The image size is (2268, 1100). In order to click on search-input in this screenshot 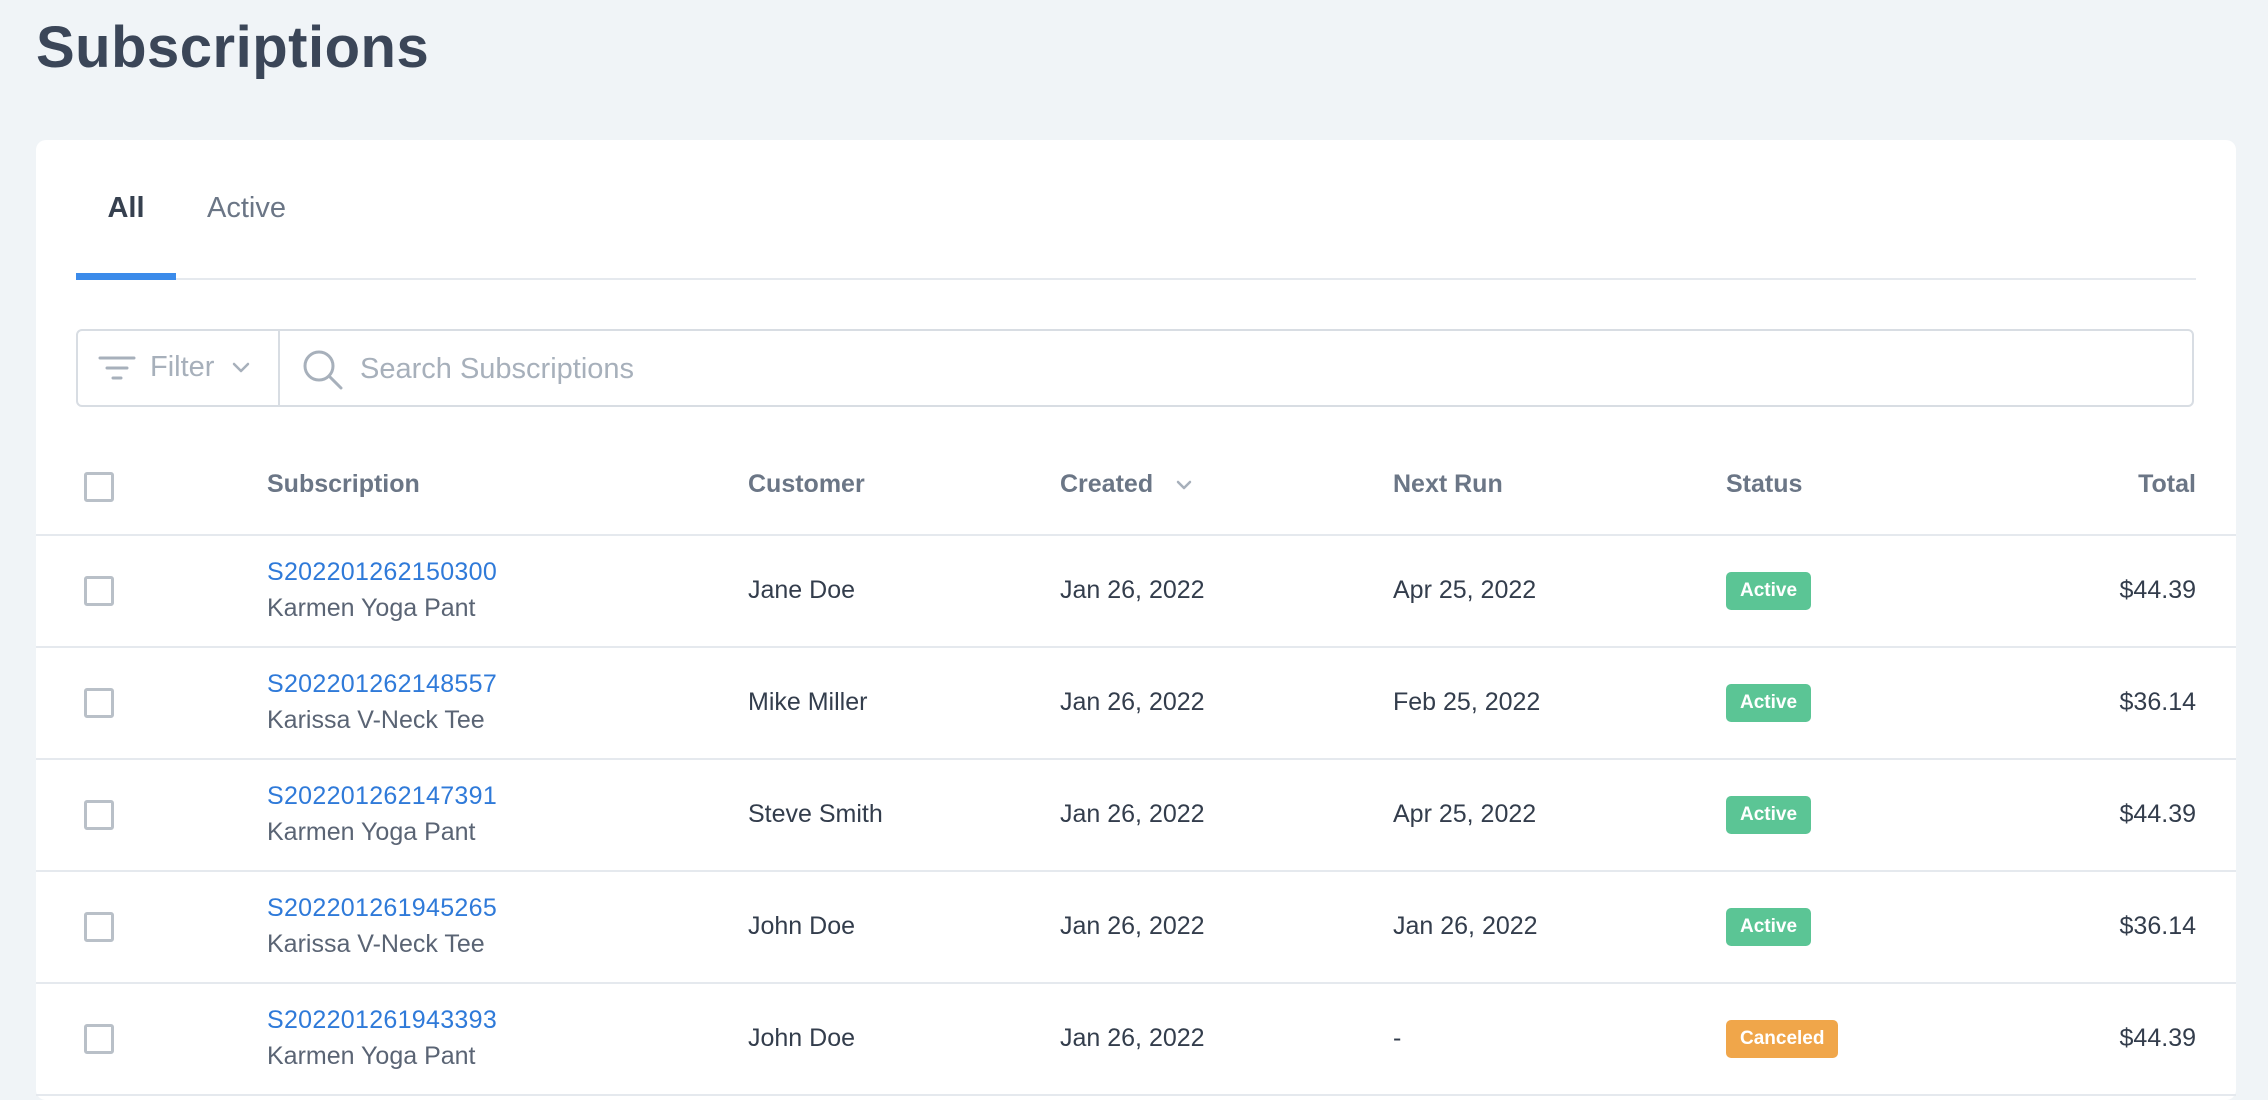, I will do `click(1260, 369)`.